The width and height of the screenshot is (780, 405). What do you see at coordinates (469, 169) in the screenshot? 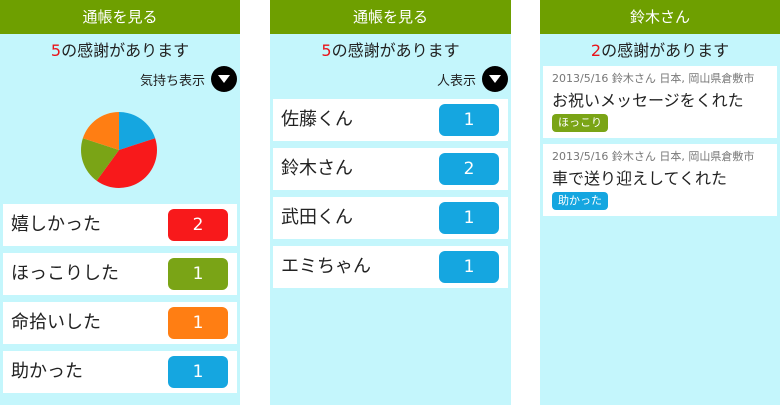
I see `person-count-badge: 2` at bounding box center [469, 169].